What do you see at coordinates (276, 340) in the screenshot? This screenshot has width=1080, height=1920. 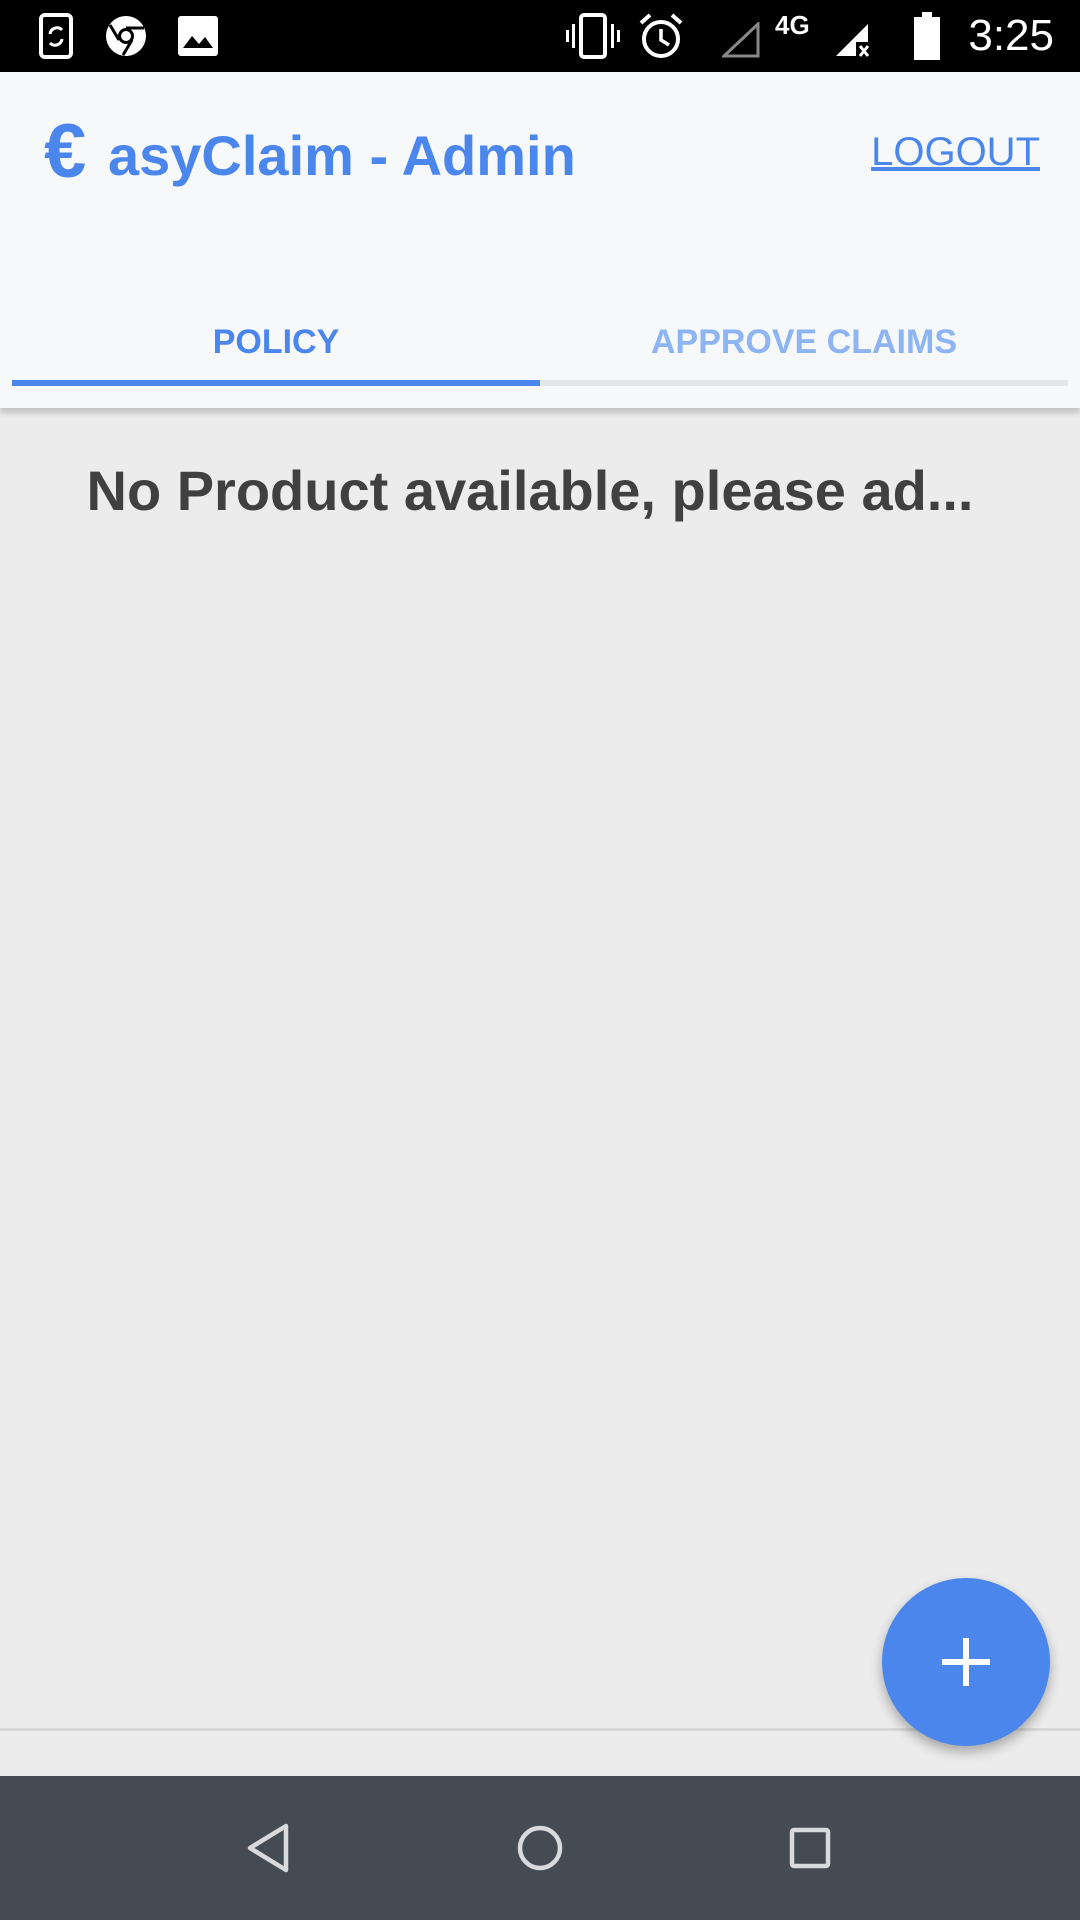 I see `tab-policy: POLICY` at bounding box center [276, 340].